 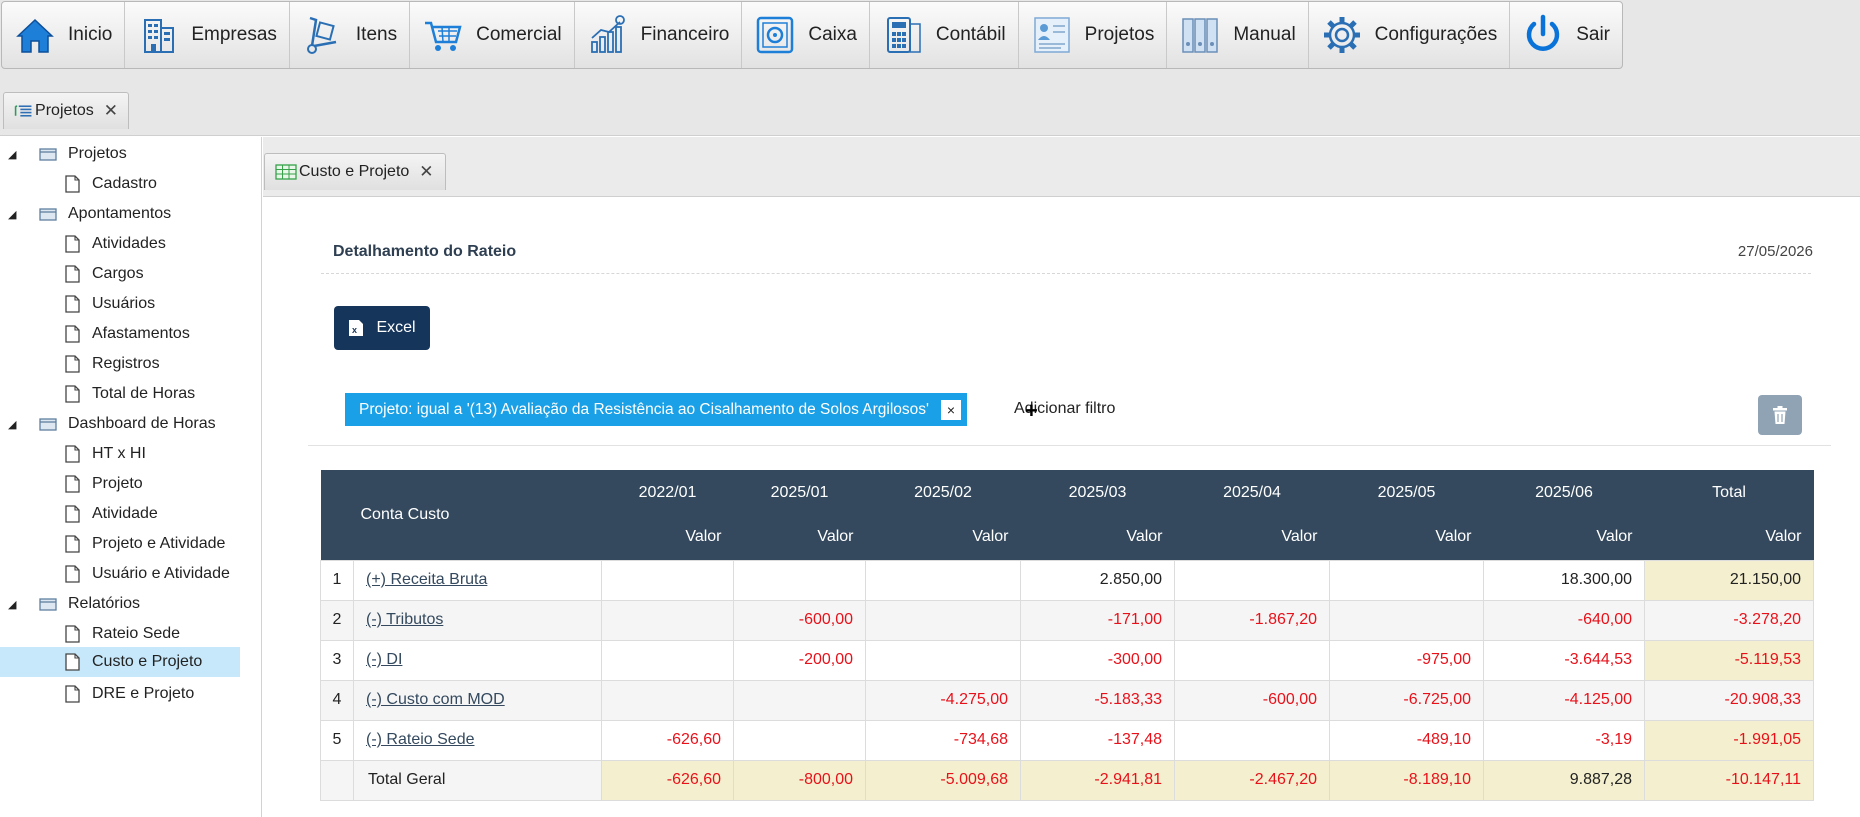 I want to click on folder-tree-icon, so click(x=48, y=154).